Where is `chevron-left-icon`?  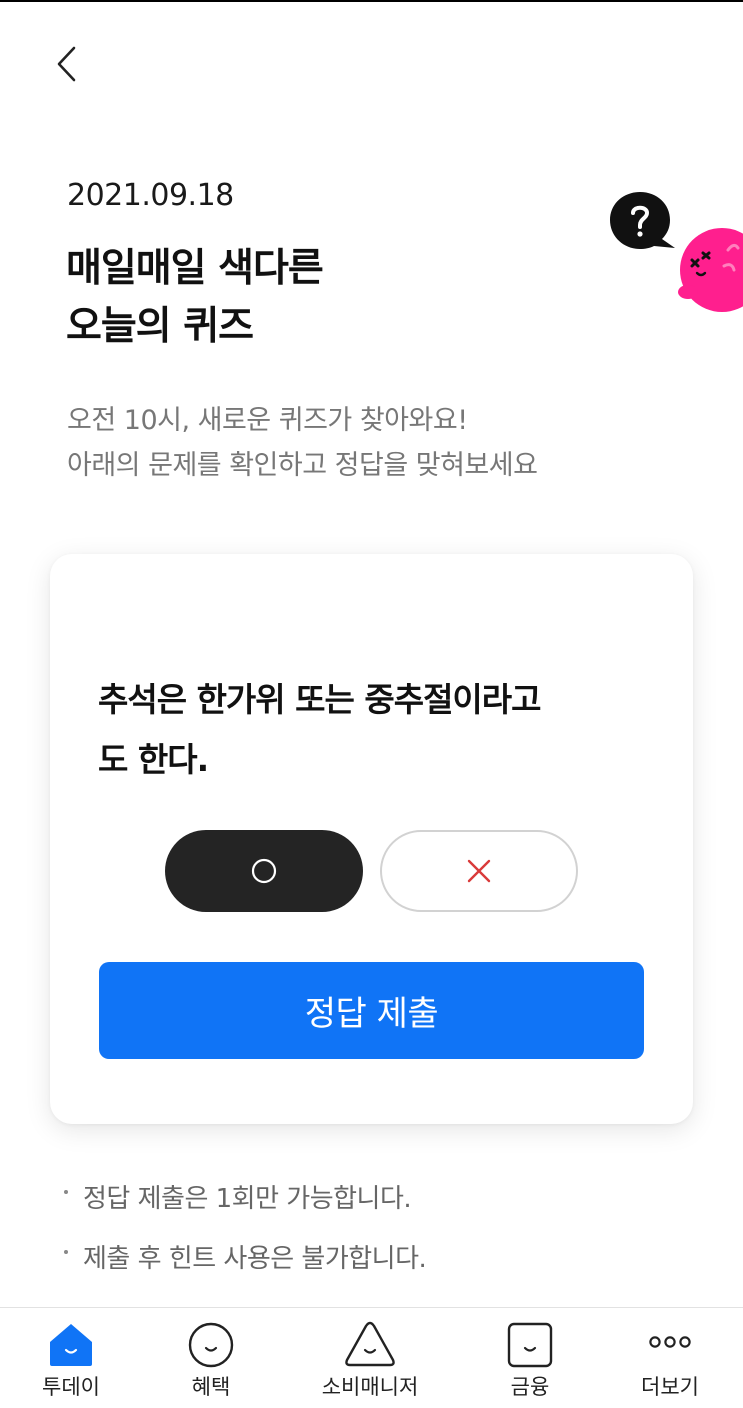
chevron-left-icon is located at coordinates (66, 64).